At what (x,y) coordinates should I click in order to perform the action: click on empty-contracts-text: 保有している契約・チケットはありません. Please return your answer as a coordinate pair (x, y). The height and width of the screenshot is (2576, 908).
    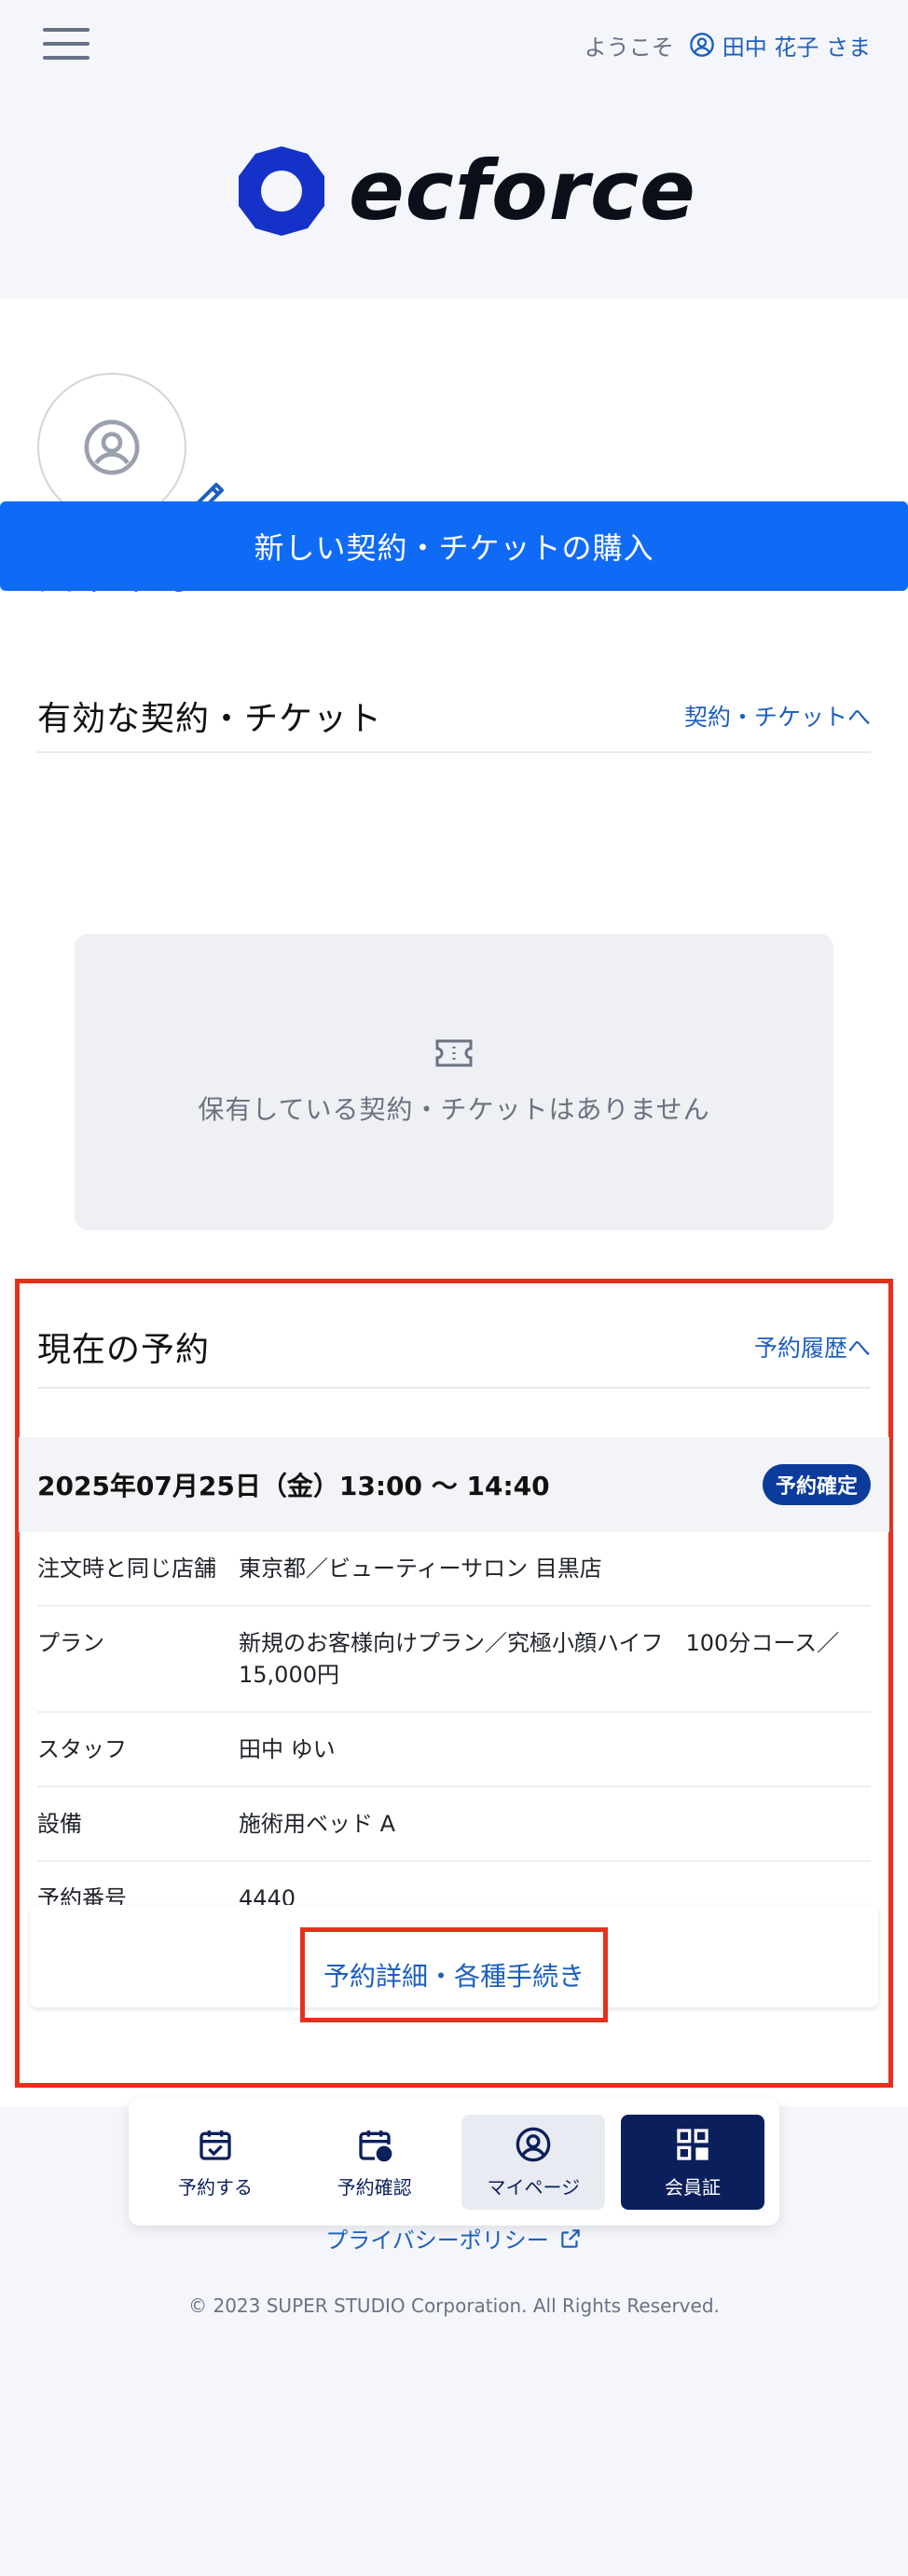
    Looking at the image, I should click on (454, 1109).